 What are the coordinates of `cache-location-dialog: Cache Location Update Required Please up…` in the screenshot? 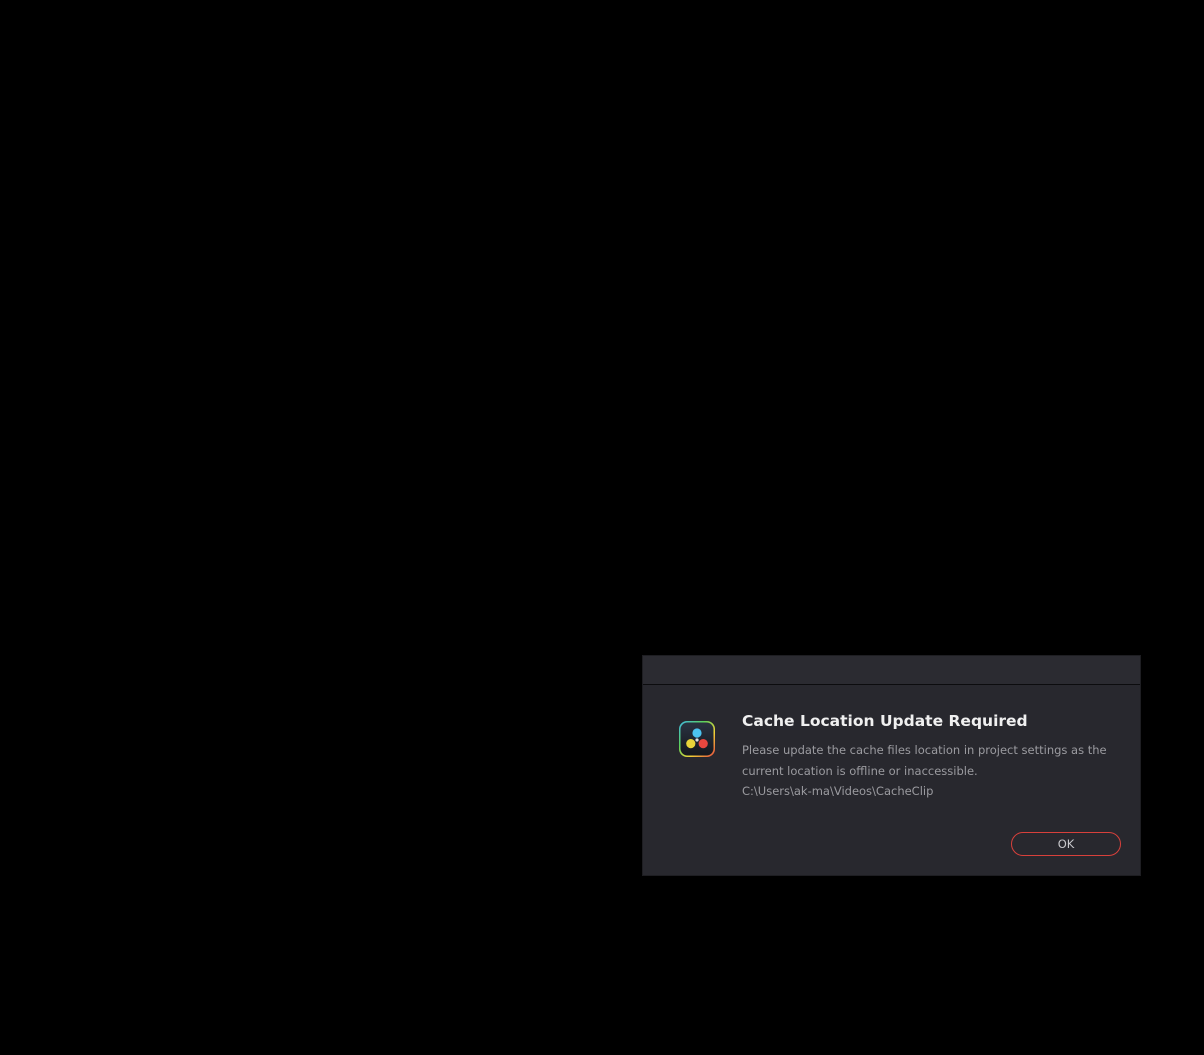 It's located at (891, 765).